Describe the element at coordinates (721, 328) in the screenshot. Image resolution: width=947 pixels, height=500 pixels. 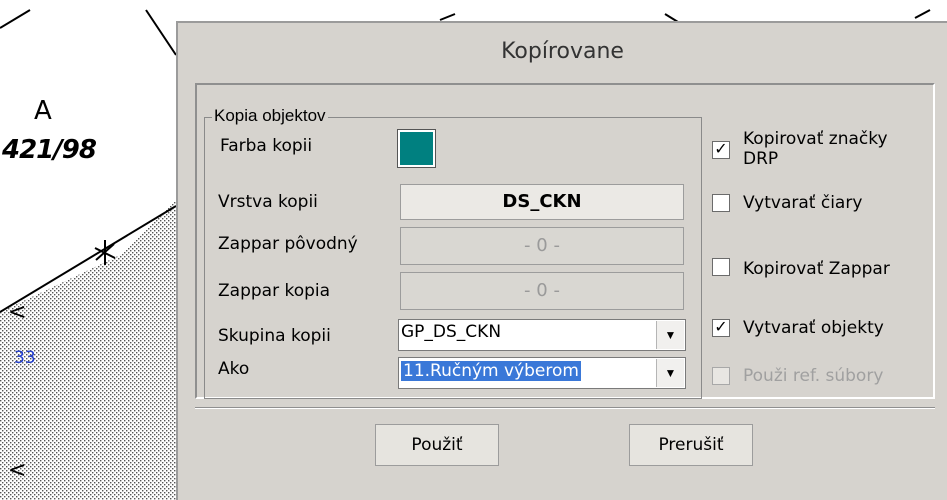
I see `create-objects-checkbox: ✓` at that location.